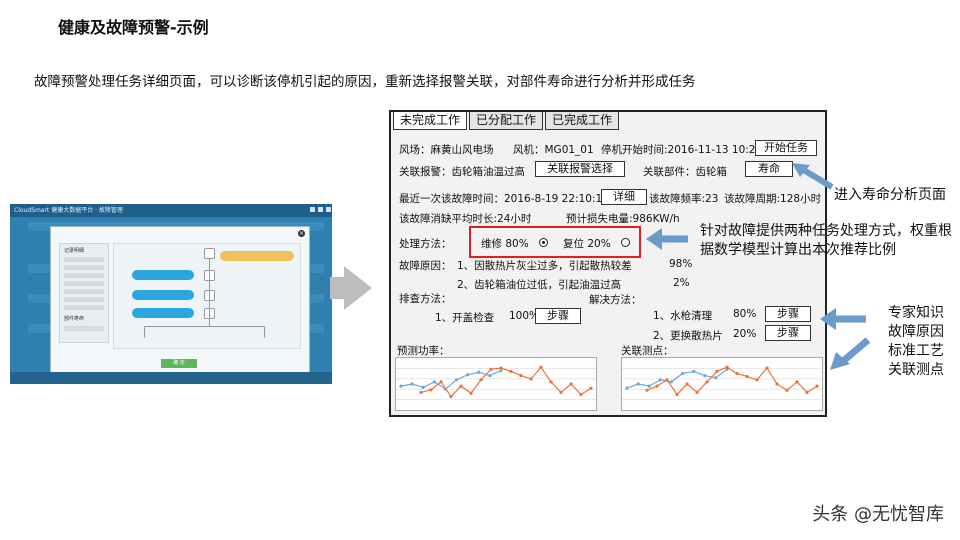  What do you see at coordinates (851, 356) in the screenshot?
I see `arrow-to-chart-icon` at bounding box center [851, 356].